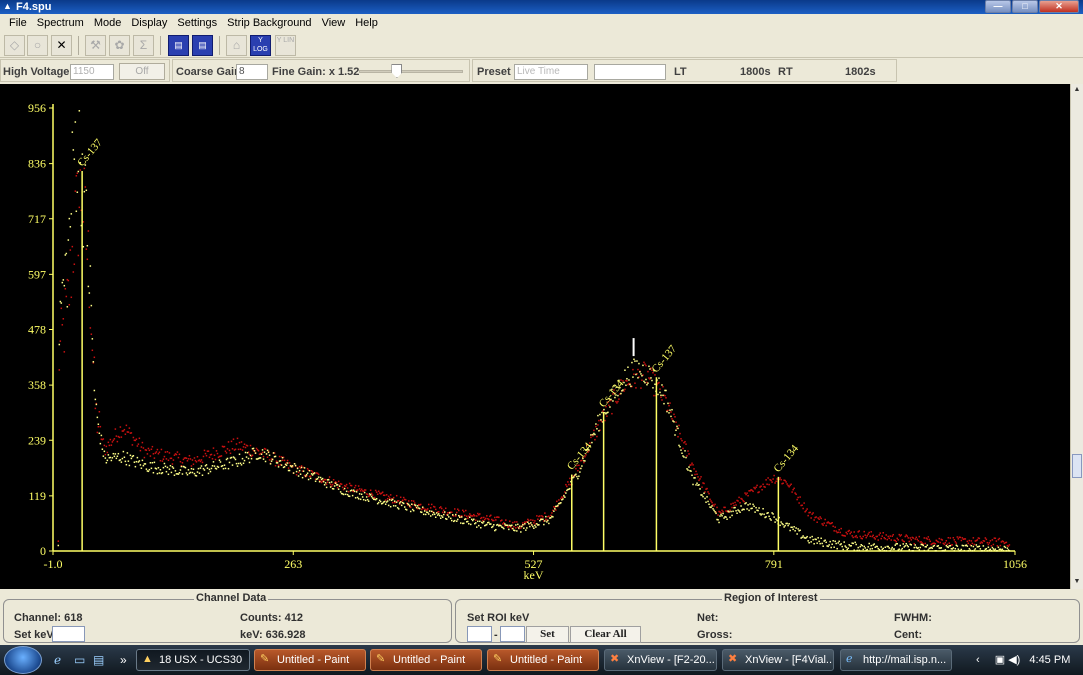 Image resolution: width=1083 pixels, height=675 pixels. I want to click on tray-chevron-icon: ‹, so click(978, 660).